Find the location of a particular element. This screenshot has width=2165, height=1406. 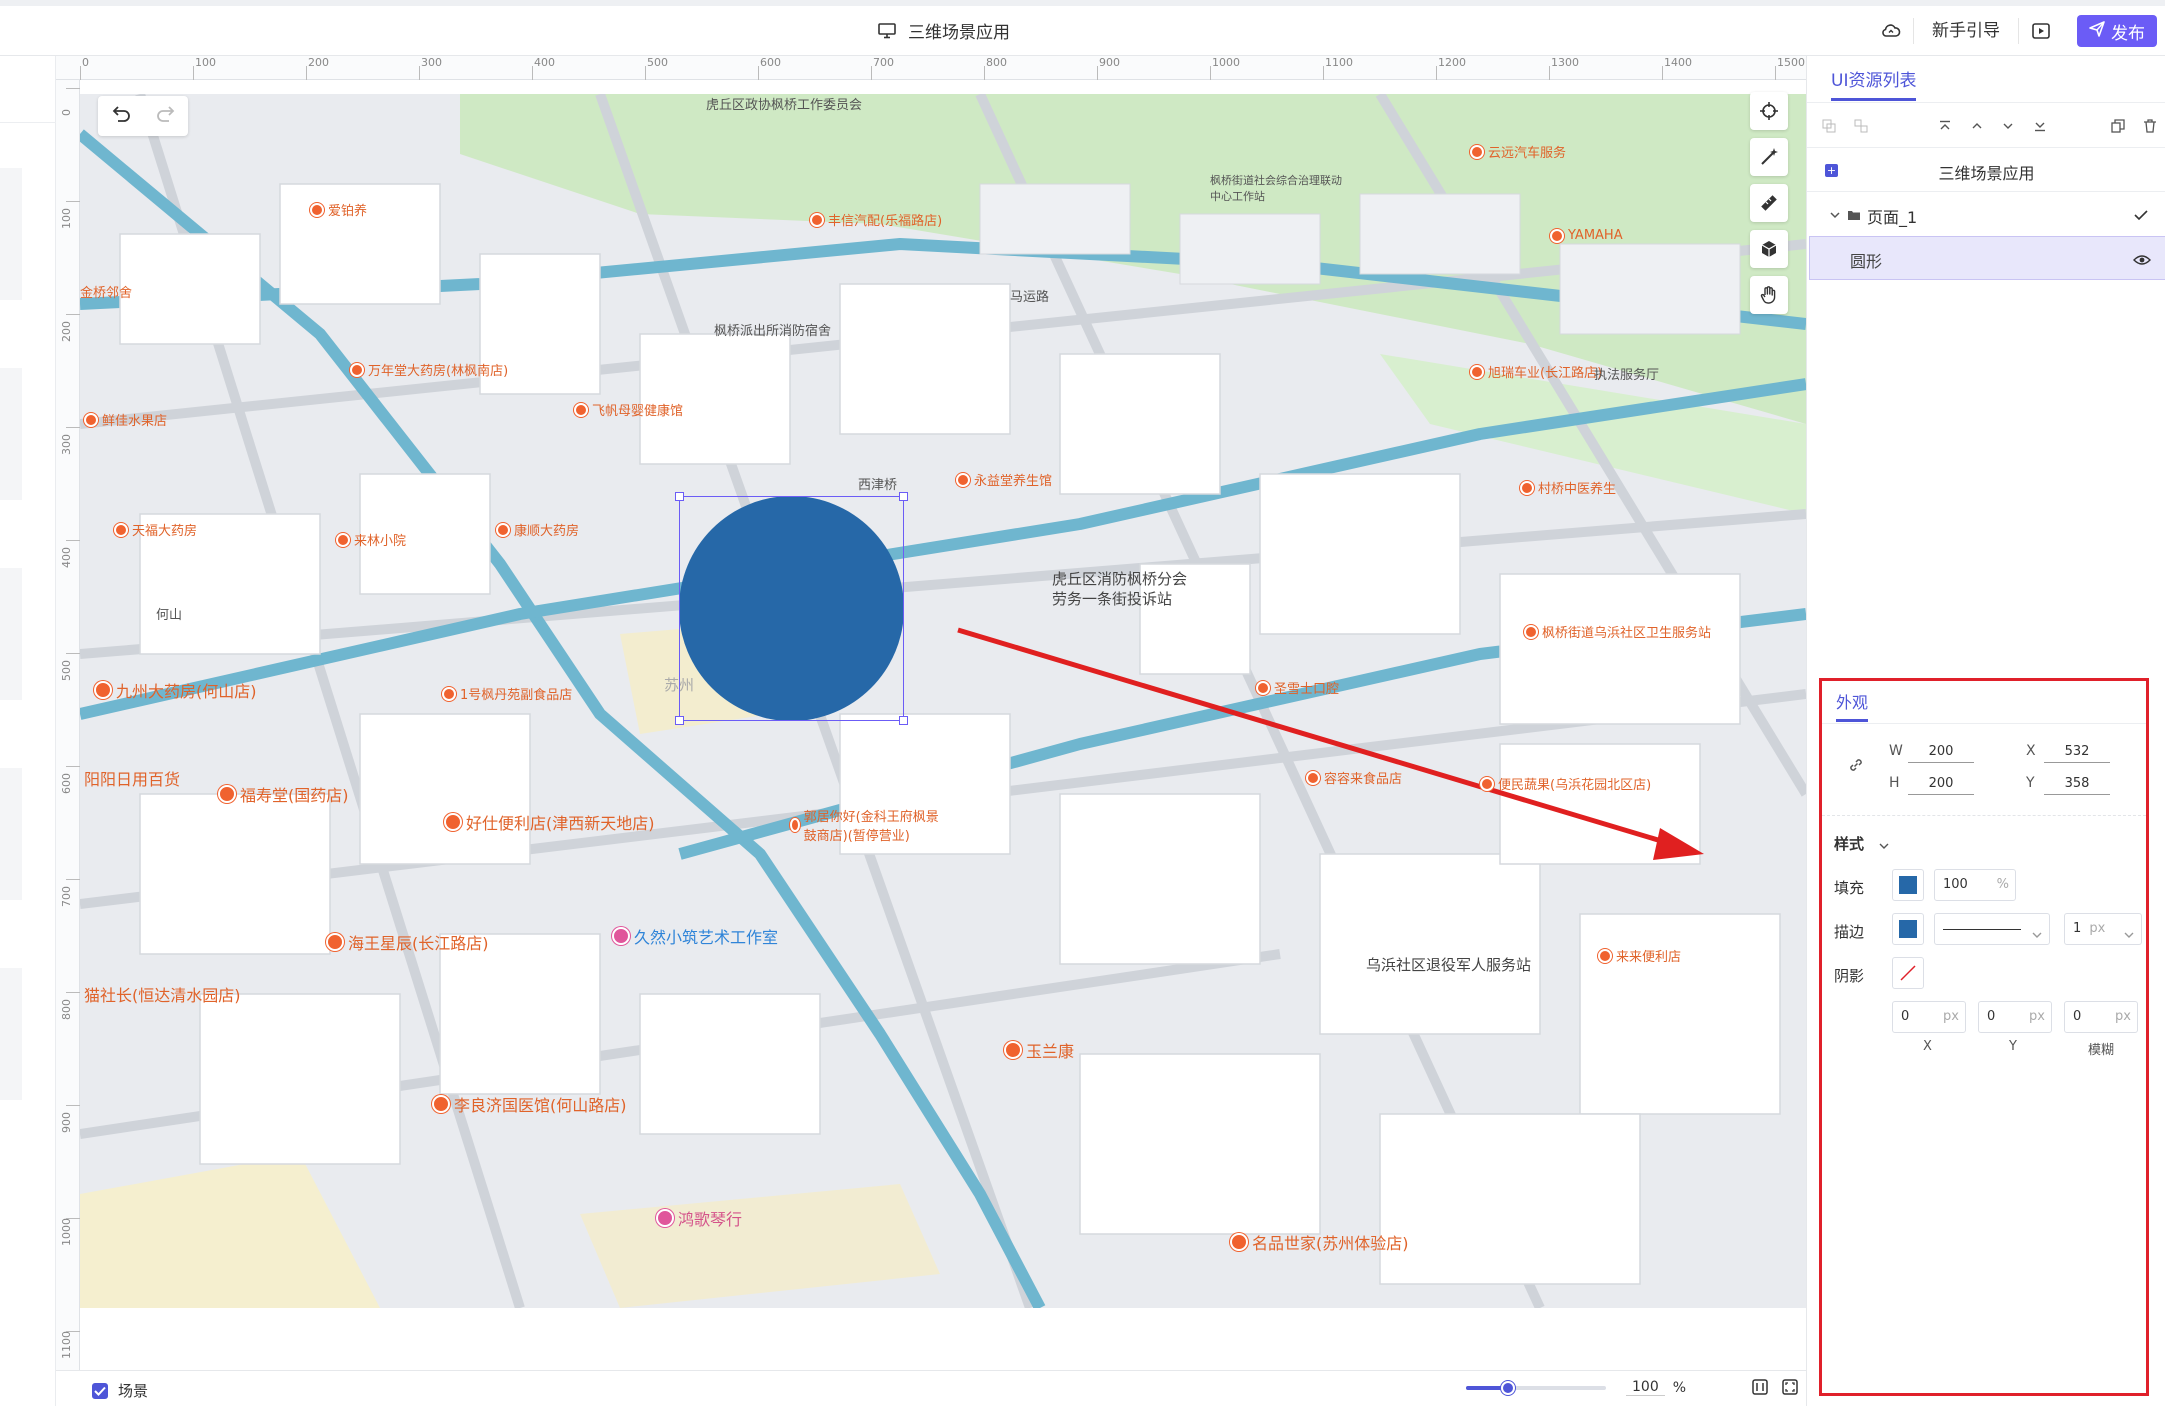

copy-icon is located at coordinates (2118, 125).